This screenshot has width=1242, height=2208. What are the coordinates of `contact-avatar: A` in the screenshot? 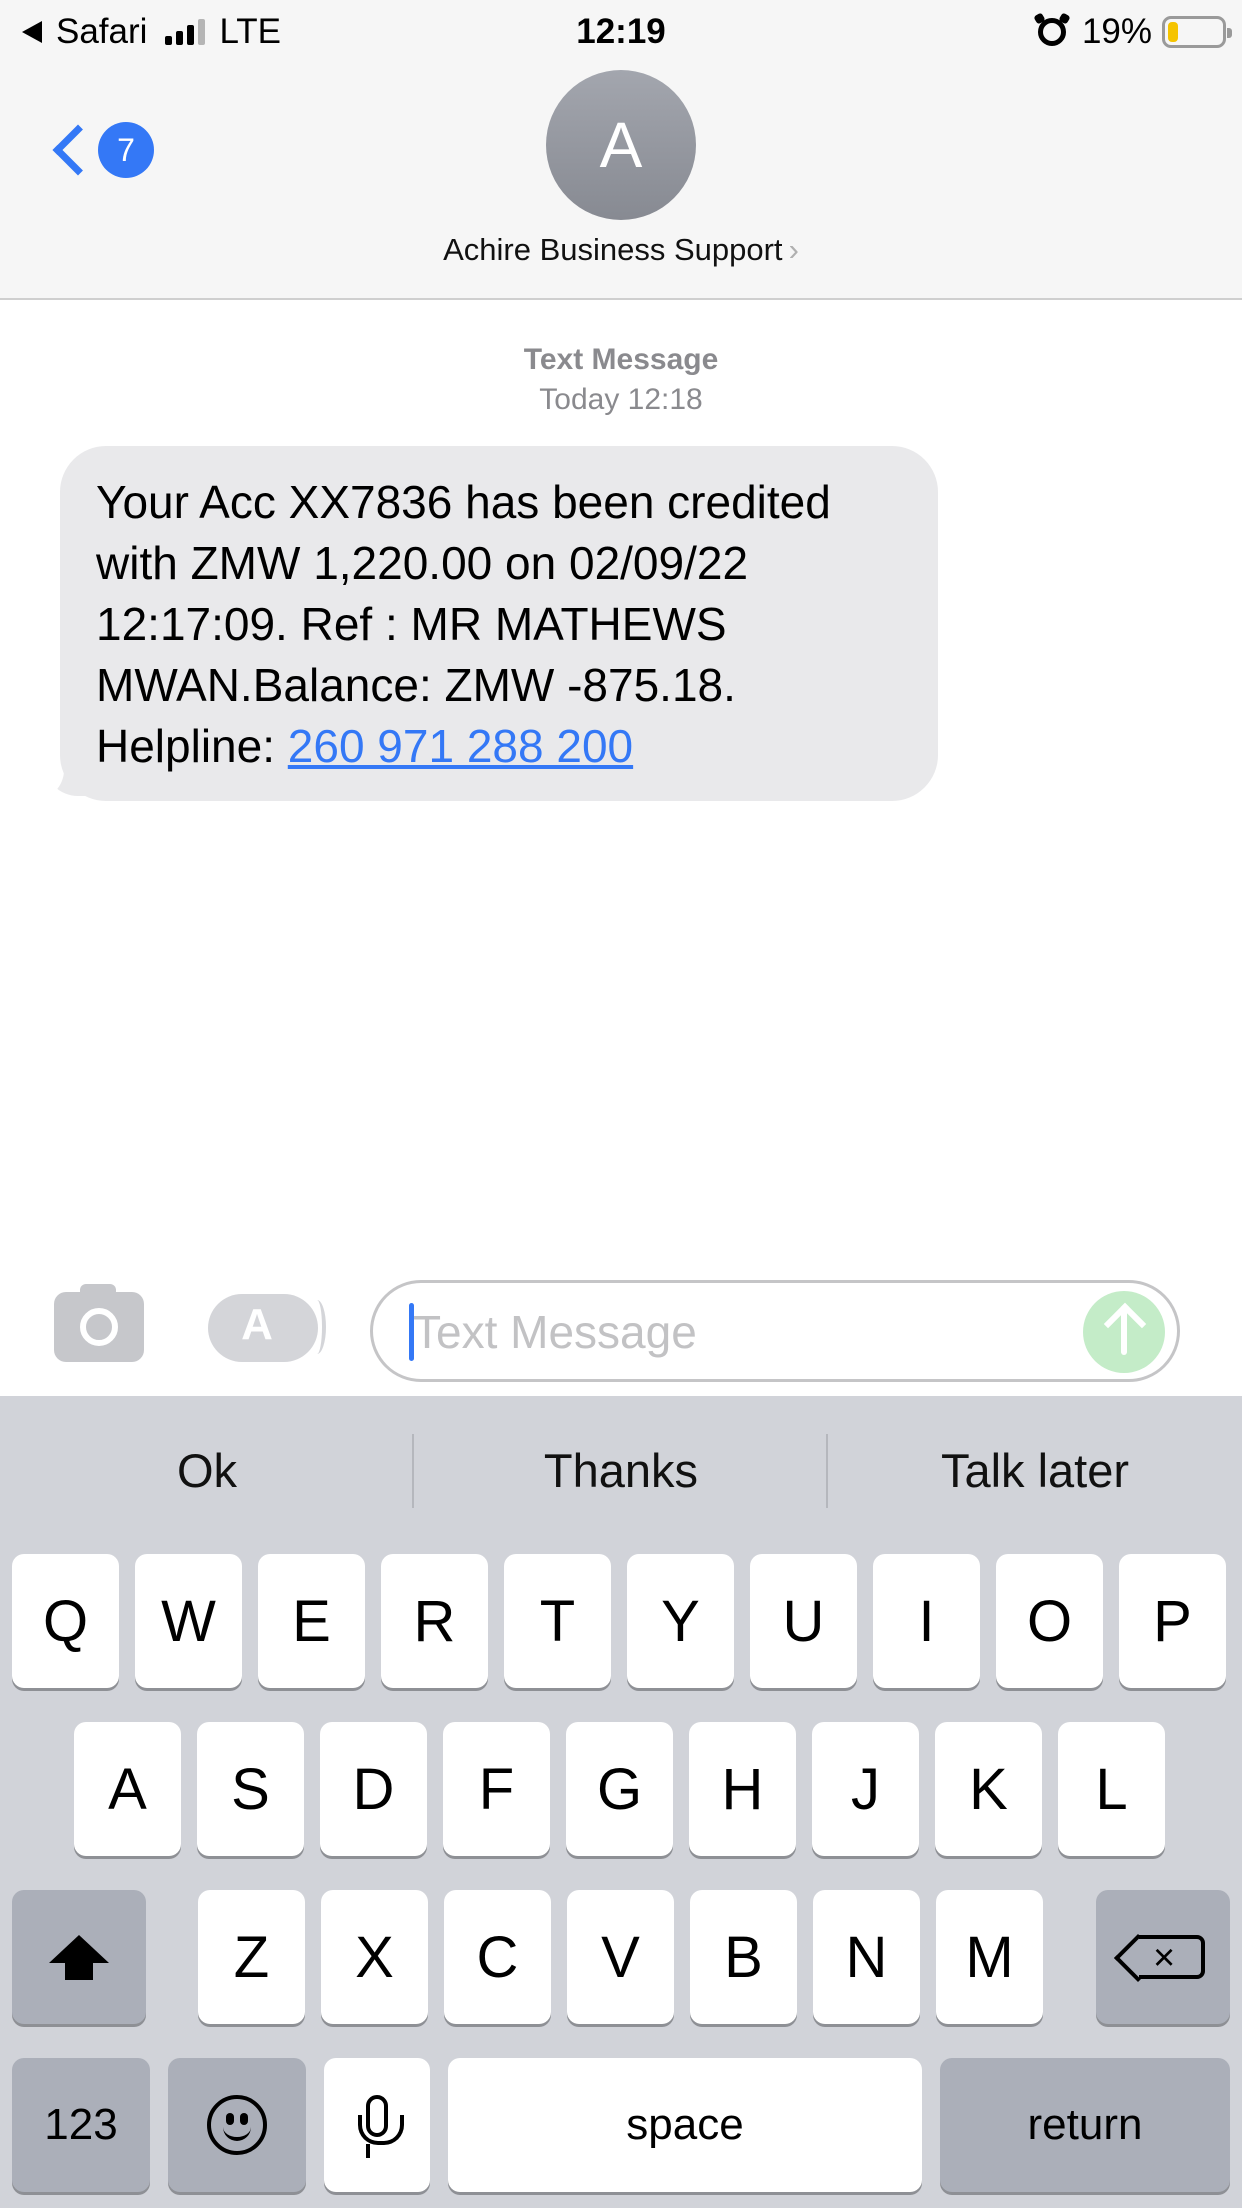 It's located at (621, 145).